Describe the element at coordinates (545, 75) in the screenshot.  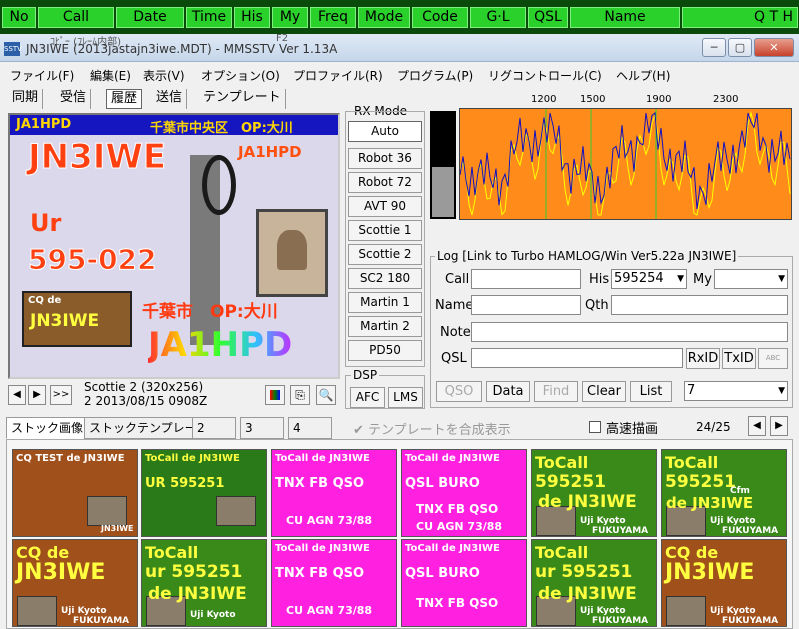
I see `menu-rigcontrol: リグコントロール(C)` at that location.